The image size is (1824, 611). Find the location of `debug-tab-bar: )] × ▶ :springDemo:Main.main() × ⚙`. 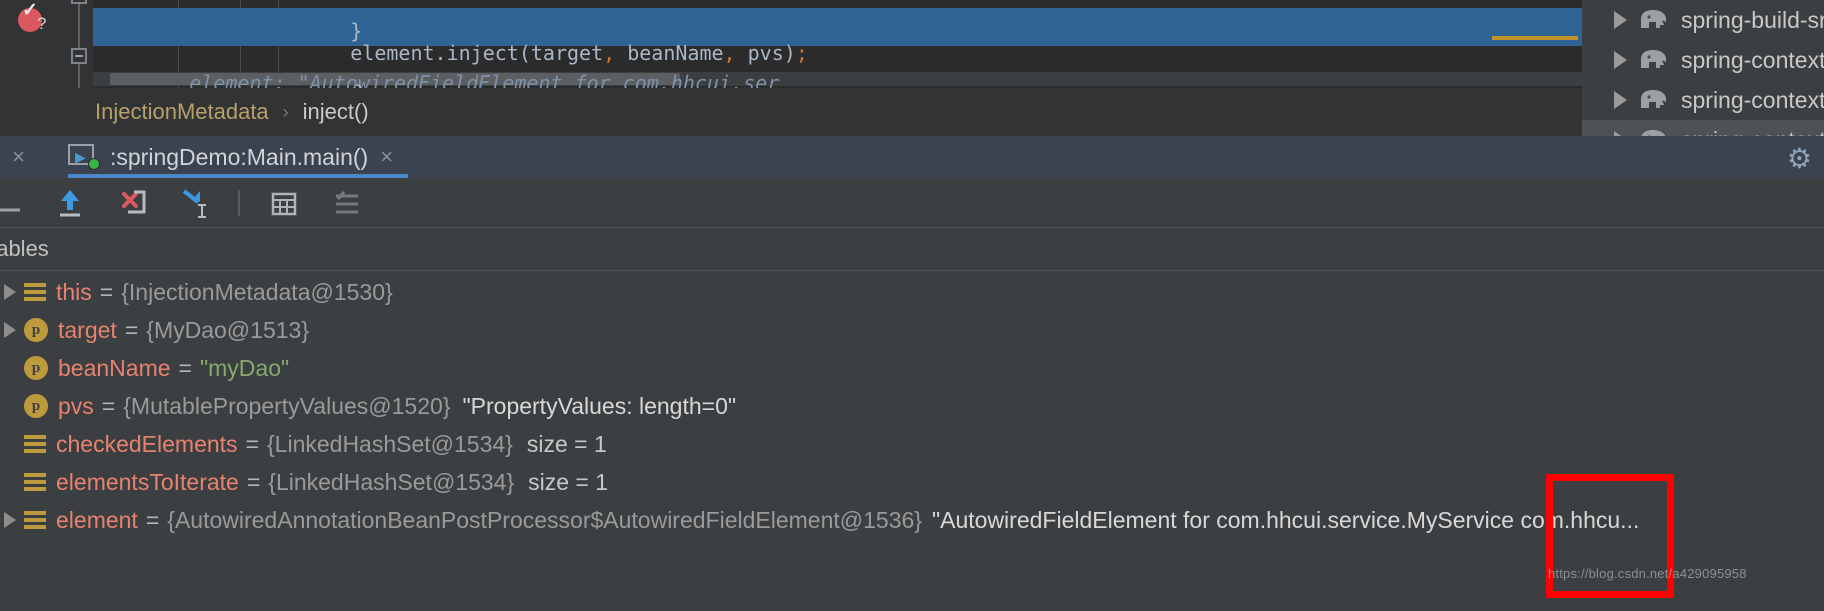

debug-tab-bar: )] × ▶ :springDemo:Main.main() × ⚙ is located at coordinates (912, 157).